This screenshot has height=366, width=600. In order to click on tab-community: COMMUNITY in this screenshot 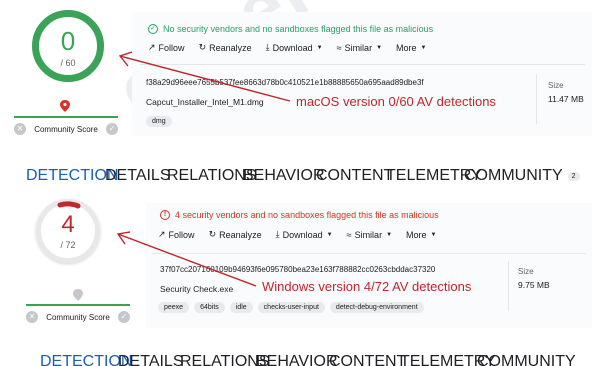, I will do `click(526, 359)`.